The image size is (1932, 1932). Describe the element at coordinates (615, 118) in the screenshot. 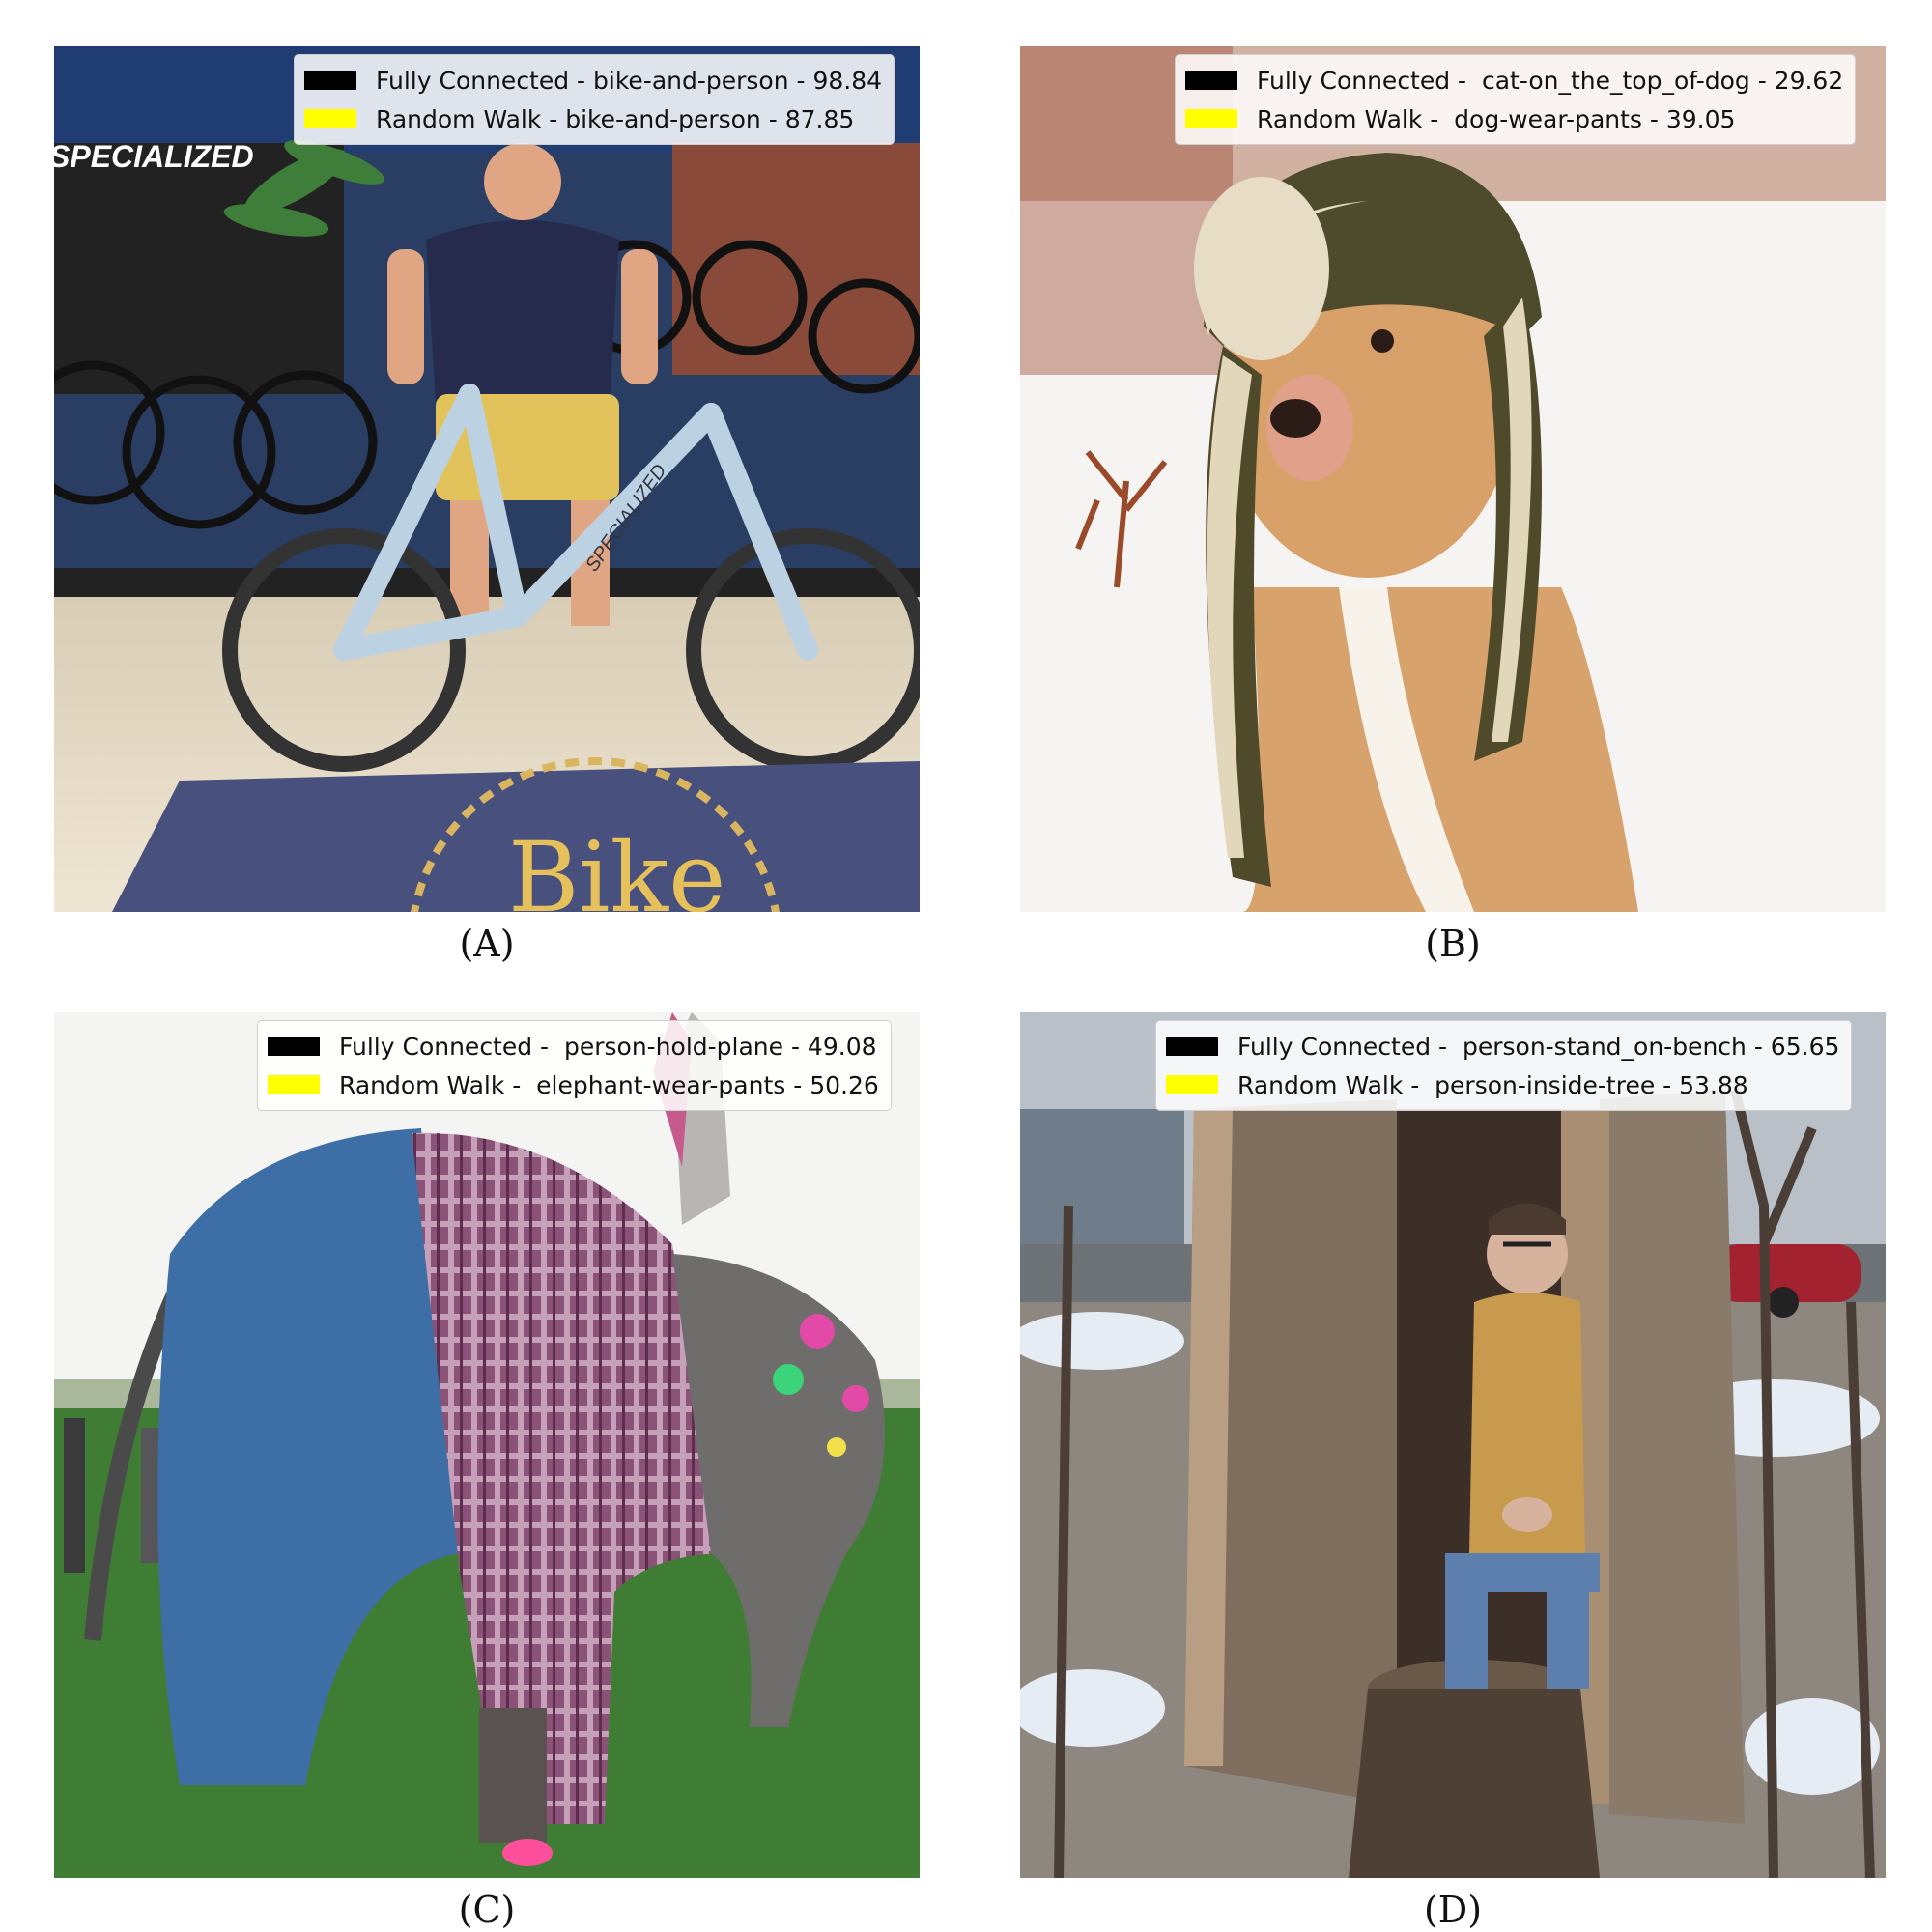

I see `legend-label: Random Walk - bike-and-person - 87.85` at that location.